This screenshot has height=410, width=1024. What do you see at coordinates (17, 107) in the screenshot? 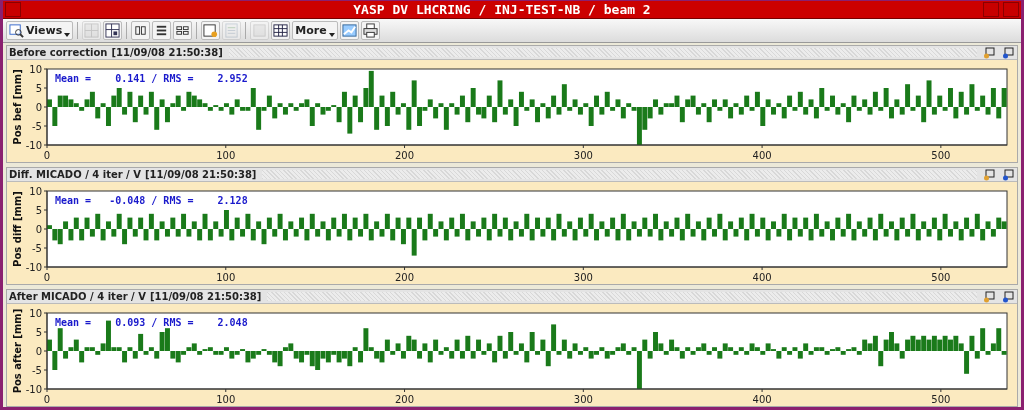
I see `axis-title: Pos bef [mm]` at bounding box center [17, 107].